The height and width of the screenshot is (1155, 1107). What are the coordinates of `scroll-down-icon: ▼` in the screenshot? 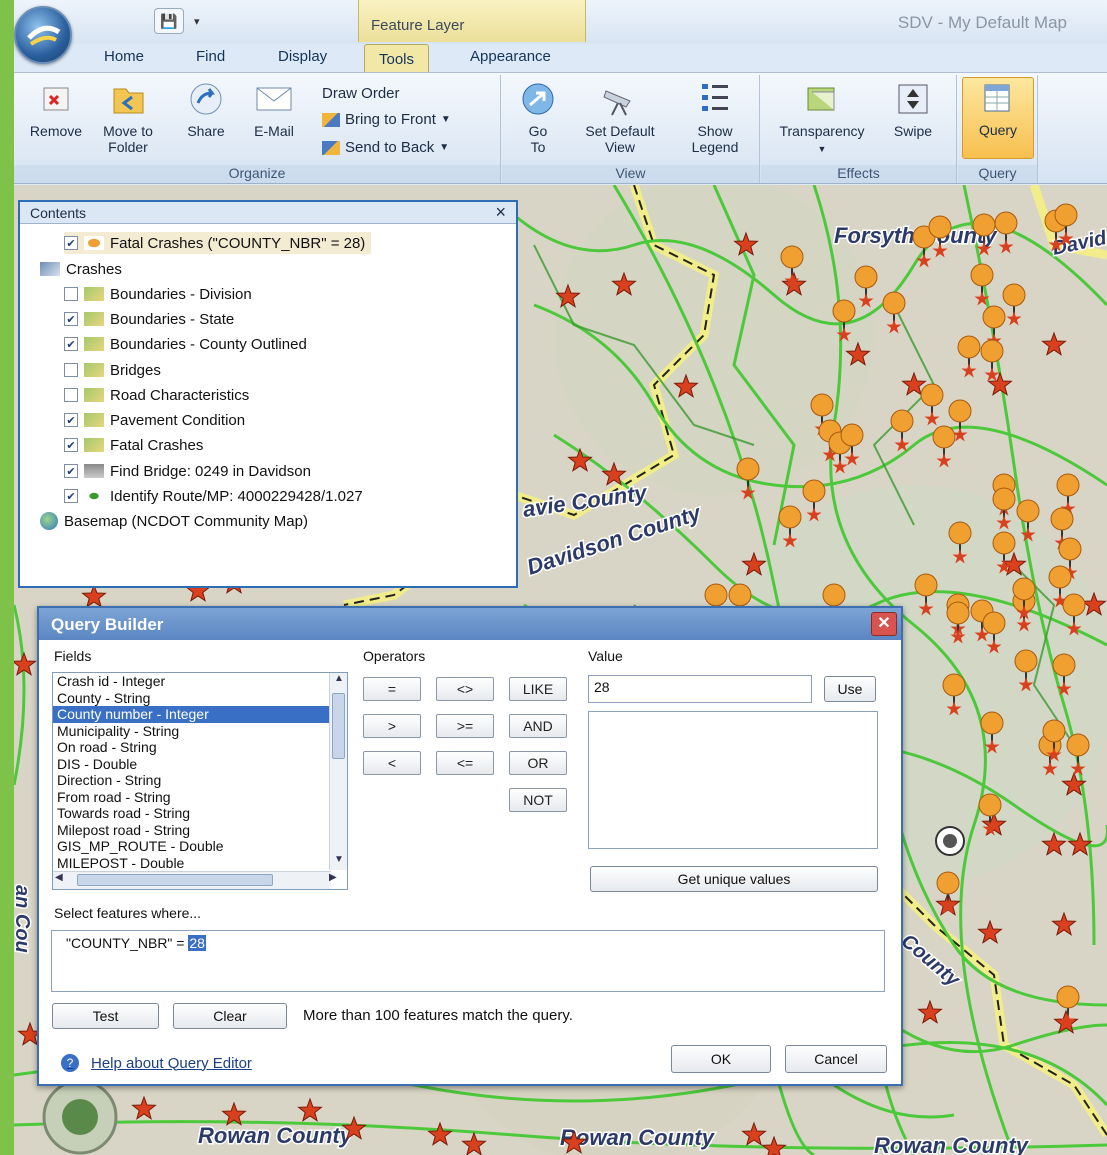 It's located at (338, 862).